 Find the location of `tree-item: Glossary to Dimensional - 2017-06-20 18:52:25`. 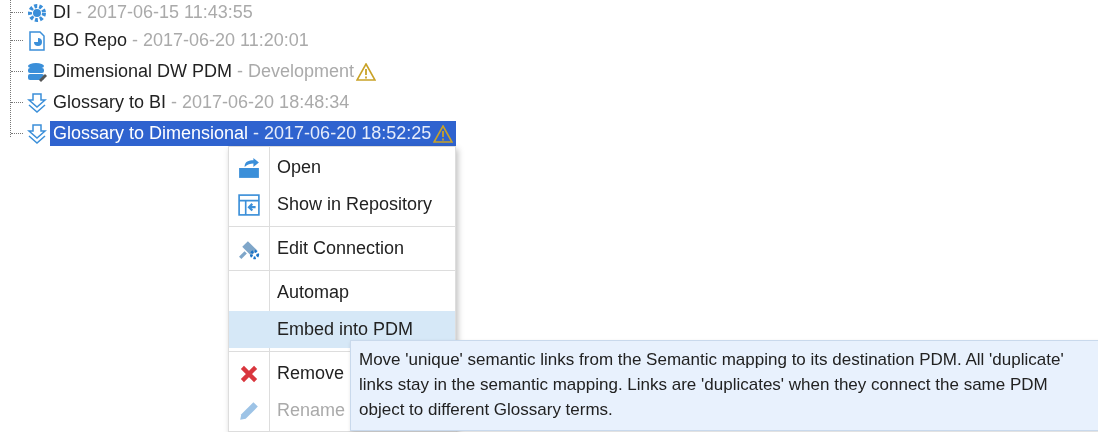

tree-item: Glossary to Dimensional - 2017-06-20 18:52:25 is located at coordinates (253, 133).